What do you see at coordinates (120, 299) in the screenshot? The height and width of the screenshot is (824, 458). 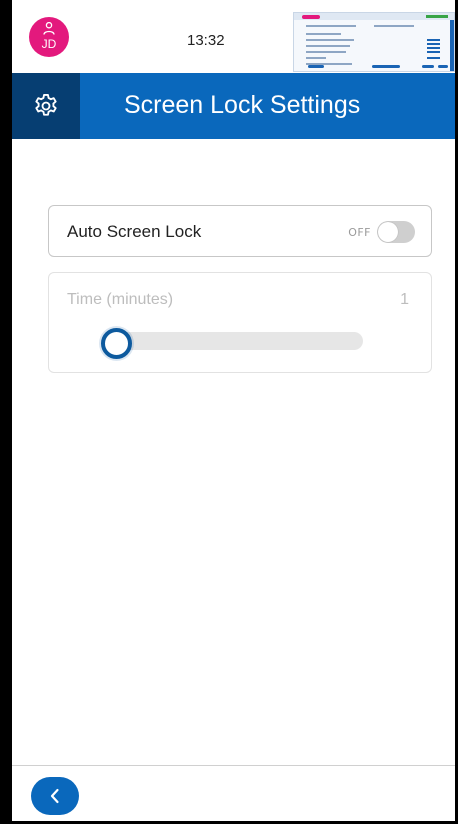 I see `time-minutes-label: Time (minutes)` at bounding box center [120, 299].